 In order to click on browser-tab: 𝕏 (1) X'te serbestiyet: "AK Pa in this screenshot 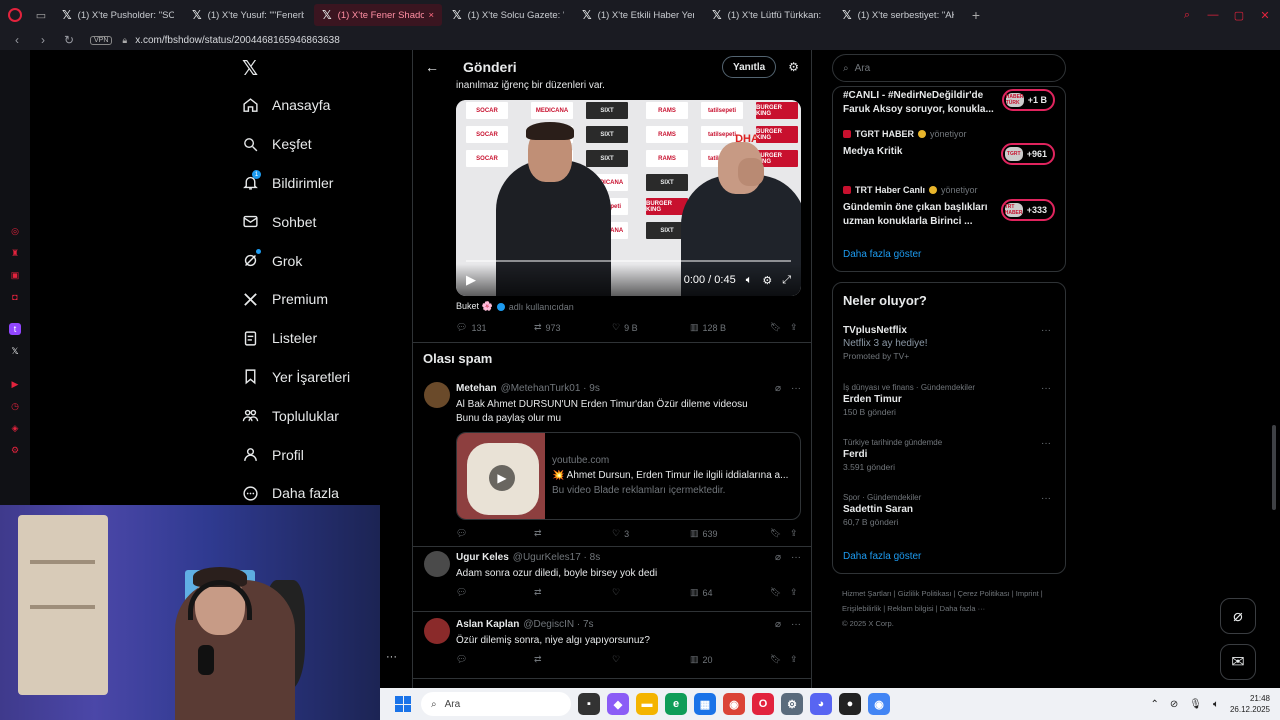, I will do `click(898, 15)`.